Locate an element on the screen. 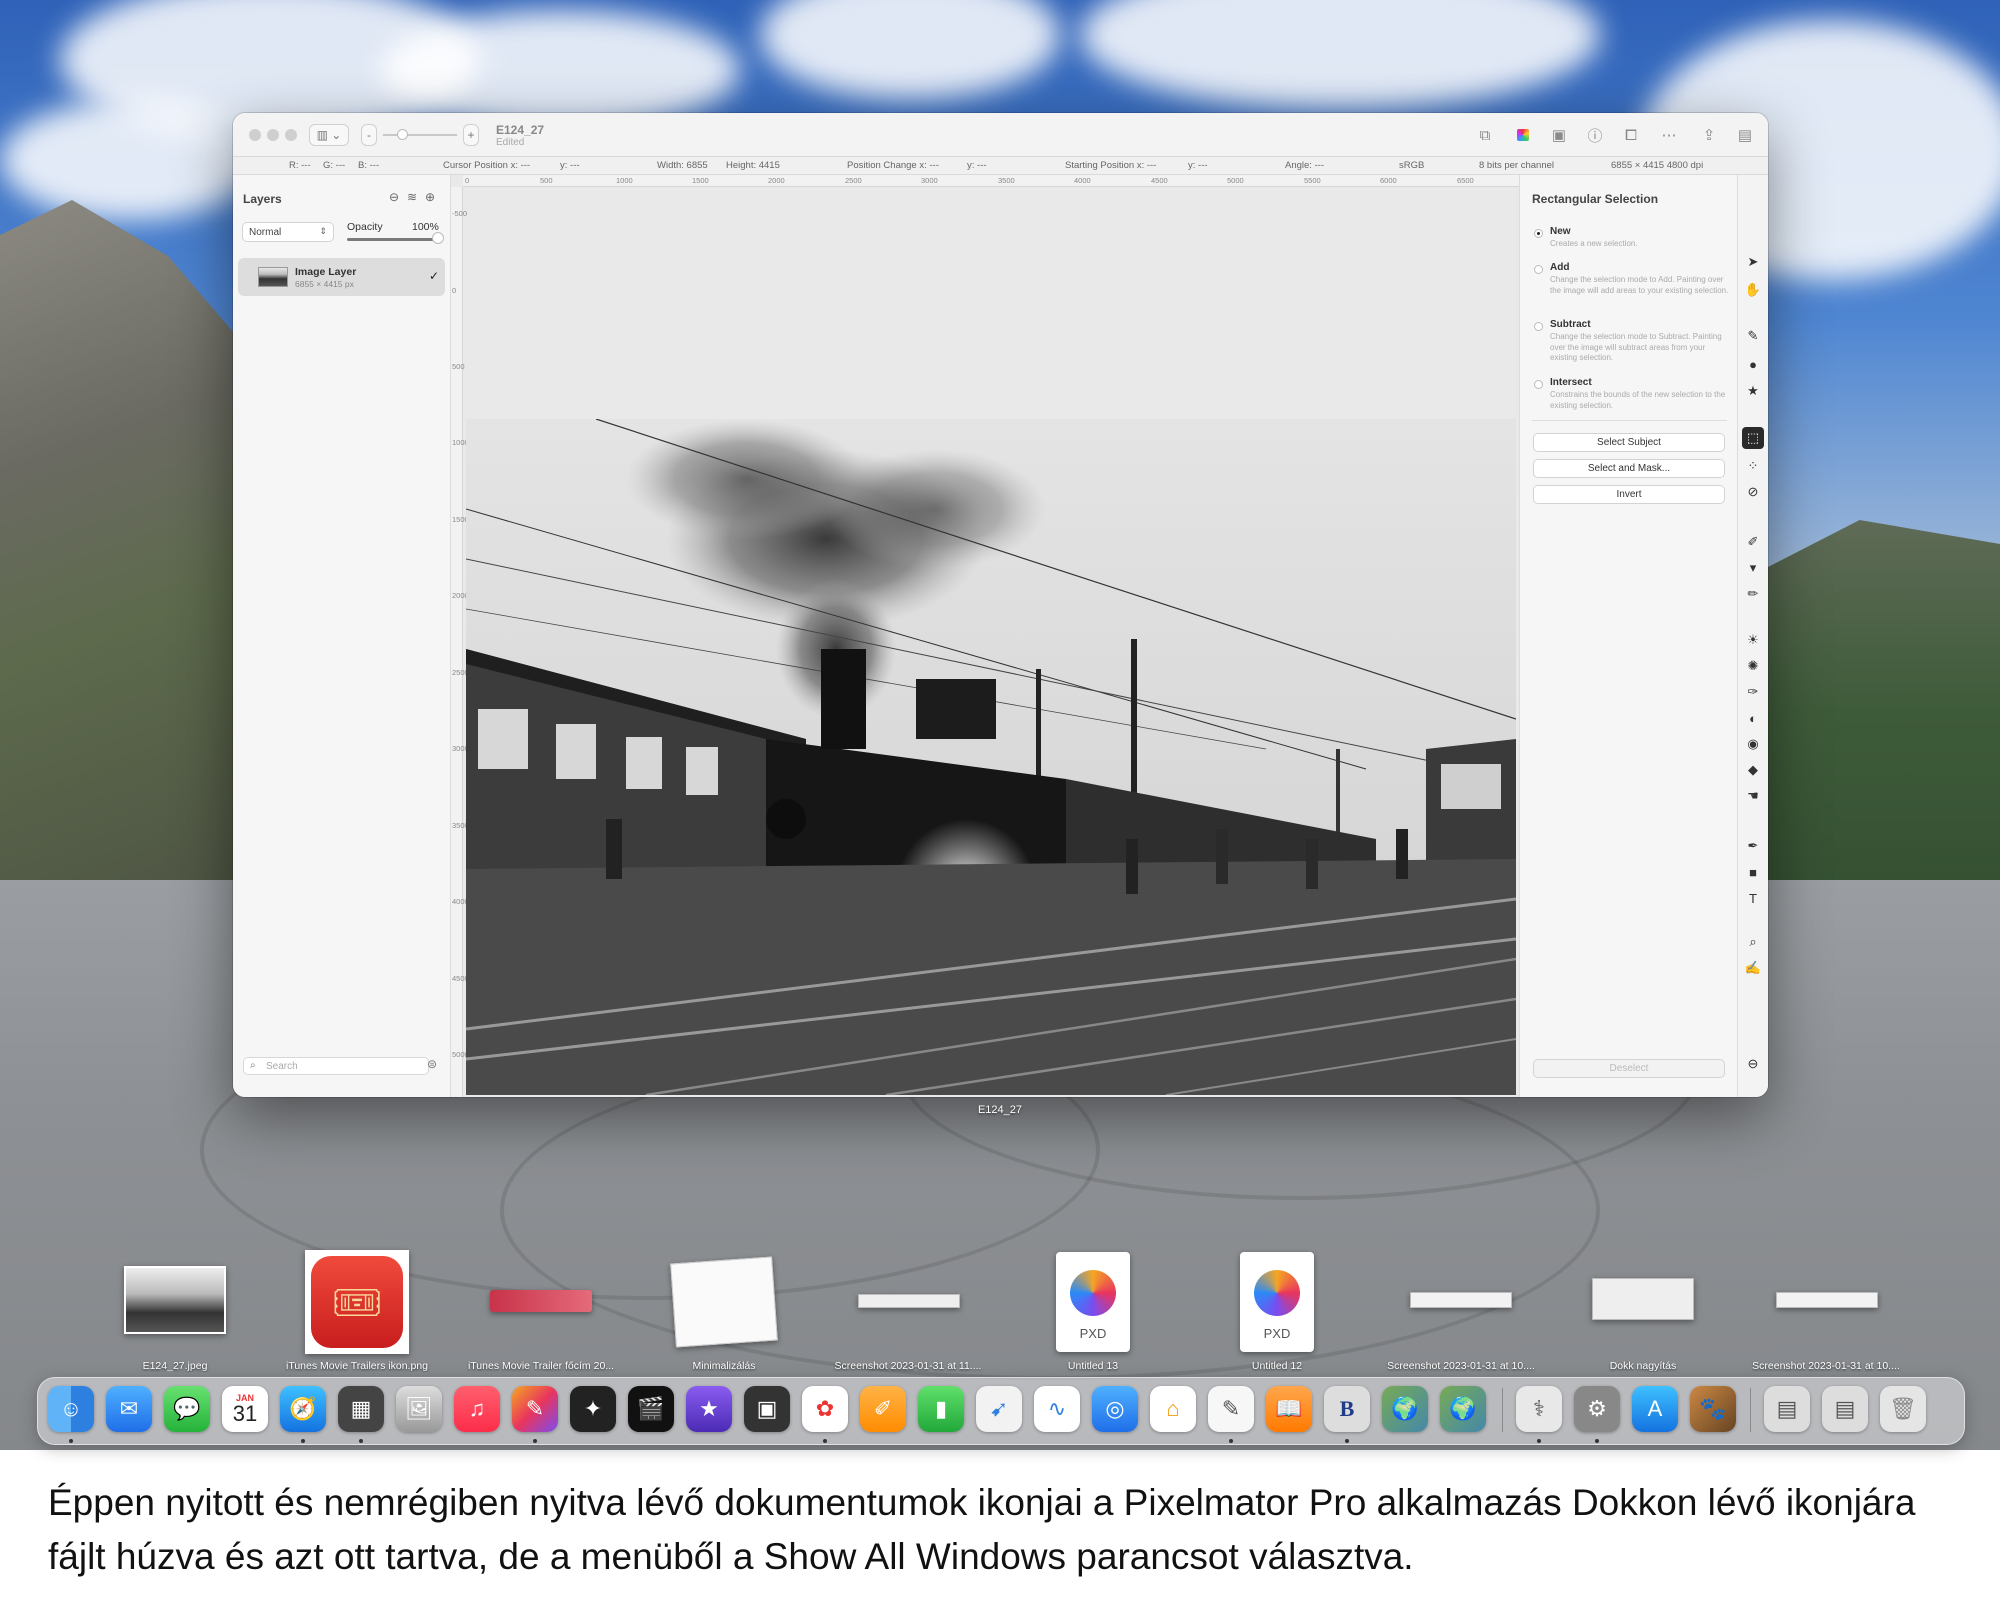  thumbnail-minimalizalas is located at coordinates (724, 1302).